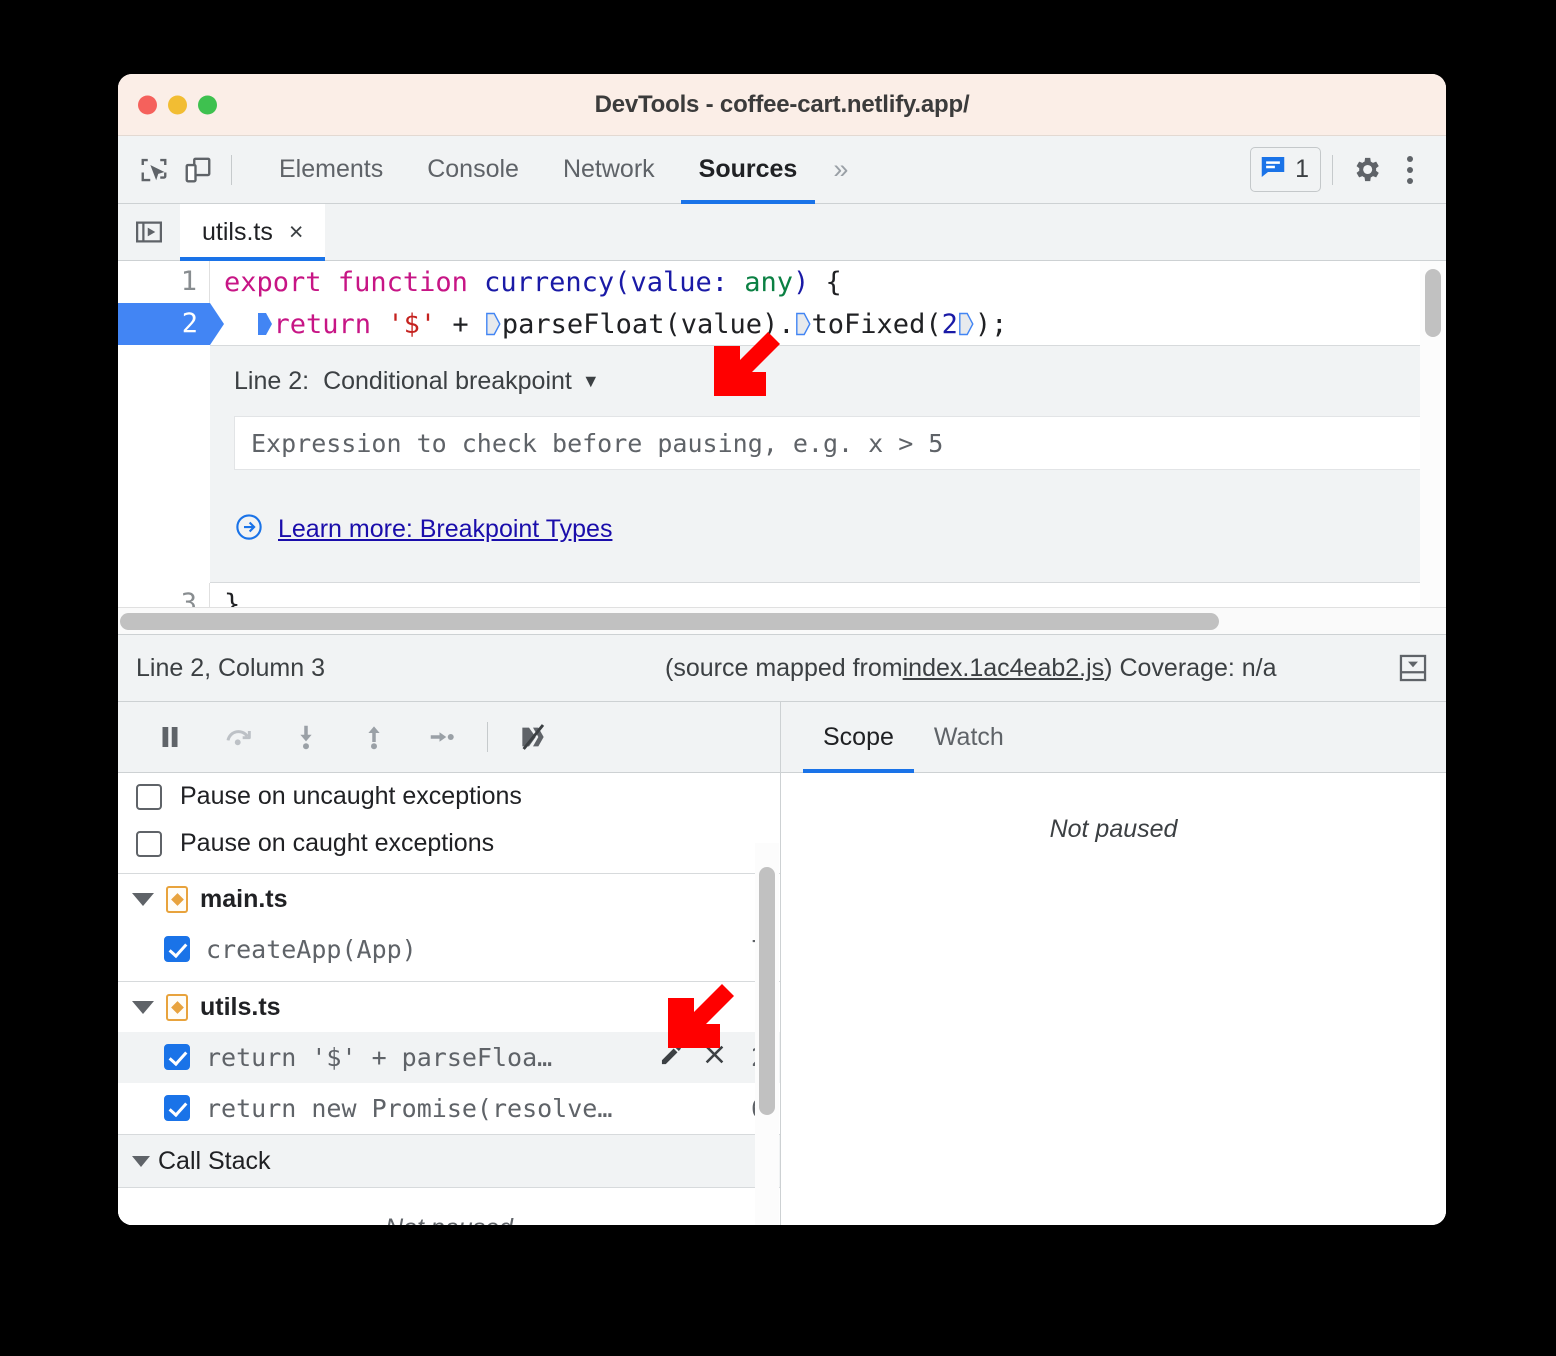 The height and width of the screenshot is (1356, 1556). What do you see at coordinates (1366, 170) in the screenshot?
I see `gear-icon` at bounding box center [1366, 170].